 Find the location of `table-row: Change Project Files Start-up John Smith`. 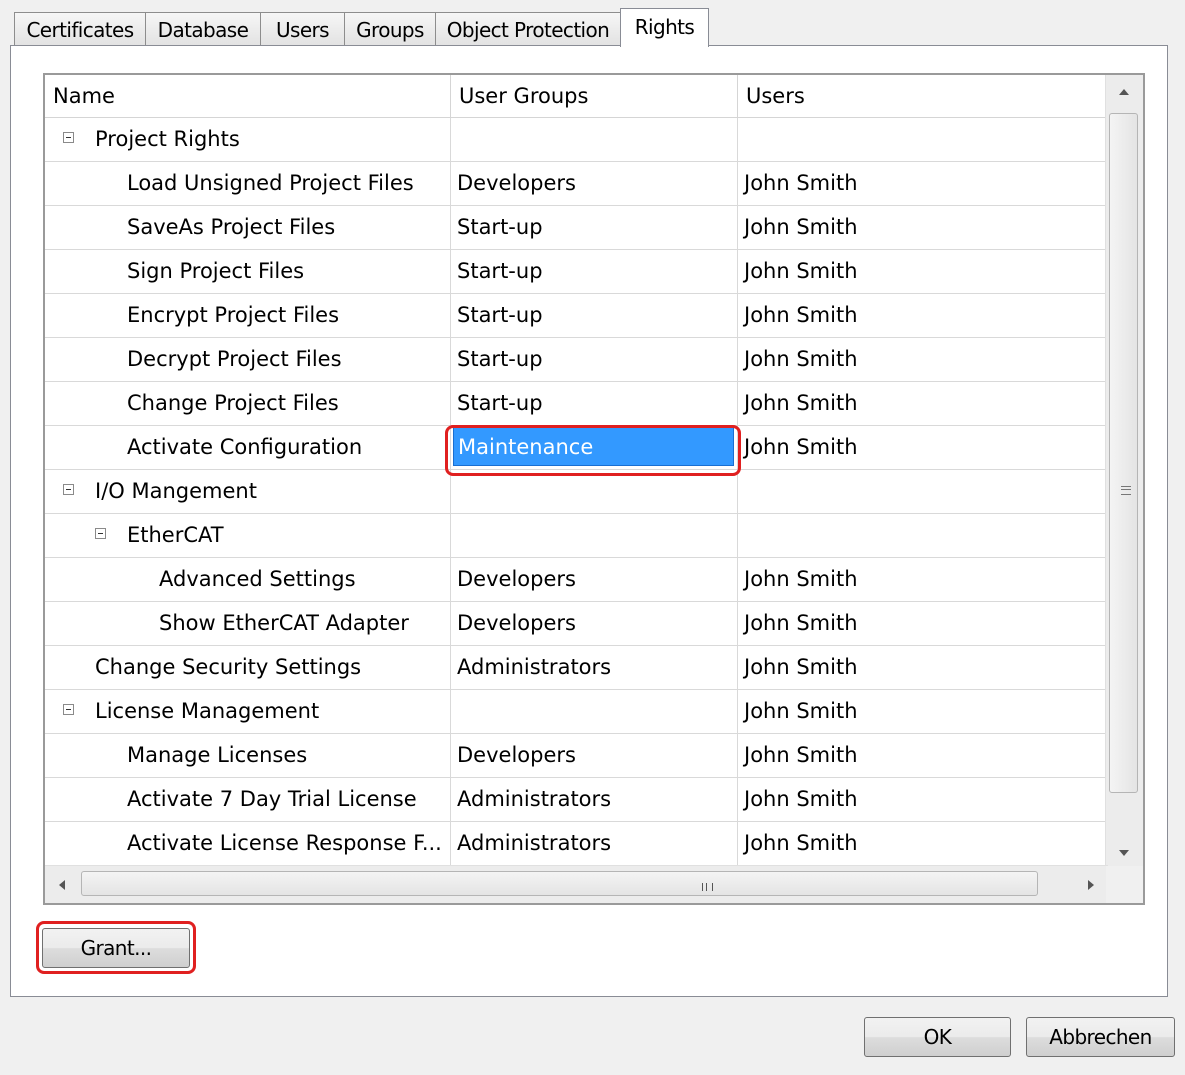

table-row: Change Project Files Start-up John Smith is located at coordinates (576, 404).